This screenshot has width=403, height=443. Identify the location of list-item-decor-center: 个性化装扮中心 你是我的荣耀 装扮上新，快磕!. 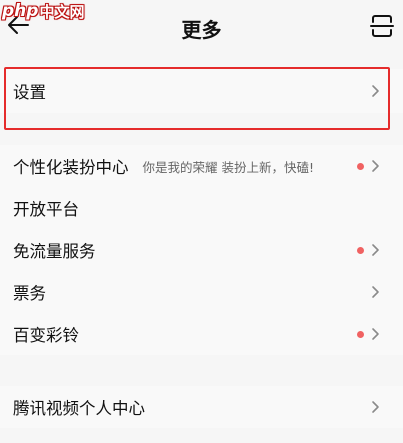
(201, 166).